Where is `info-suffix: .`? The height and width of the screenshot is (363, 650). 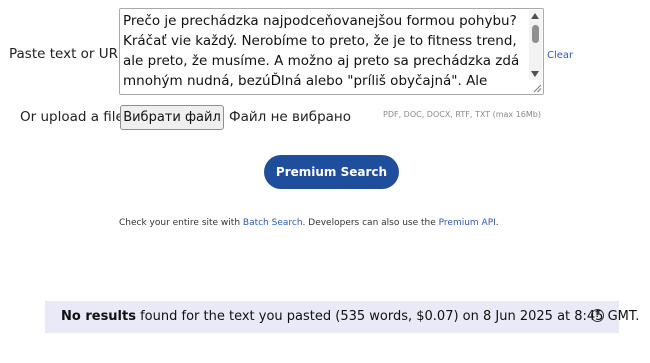 info-suffix: . is located at coordinates (497, 223).